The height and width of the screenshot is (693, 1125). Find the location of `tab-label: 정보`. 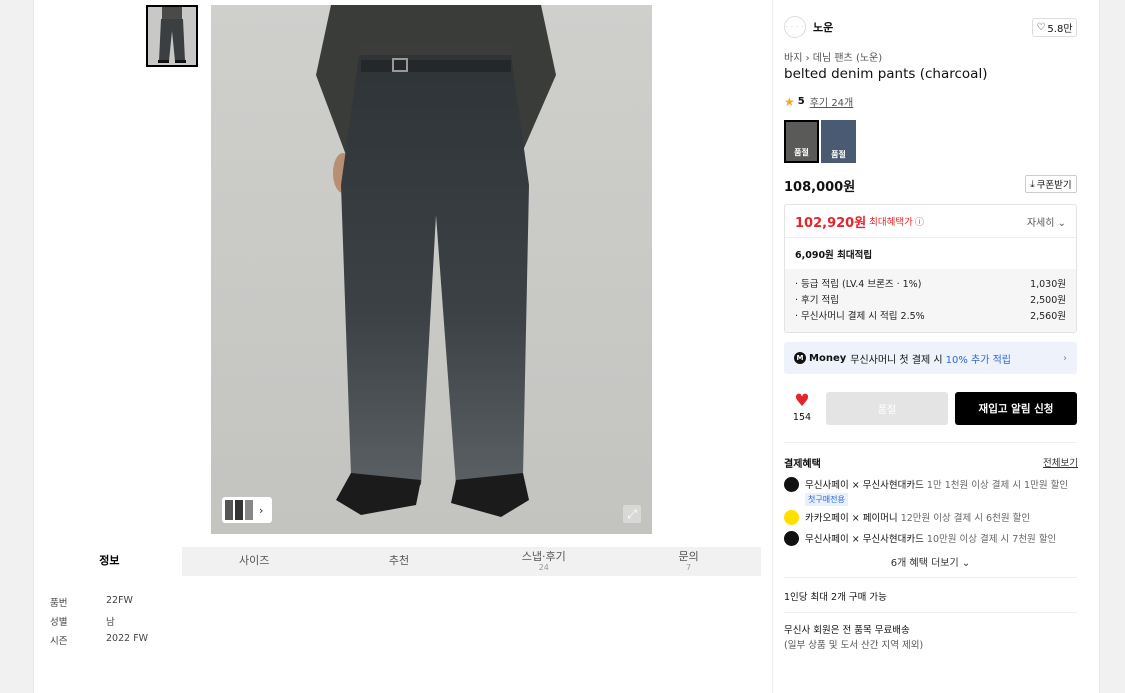

tab-label: 정보 is located at coordinates (109, 561).